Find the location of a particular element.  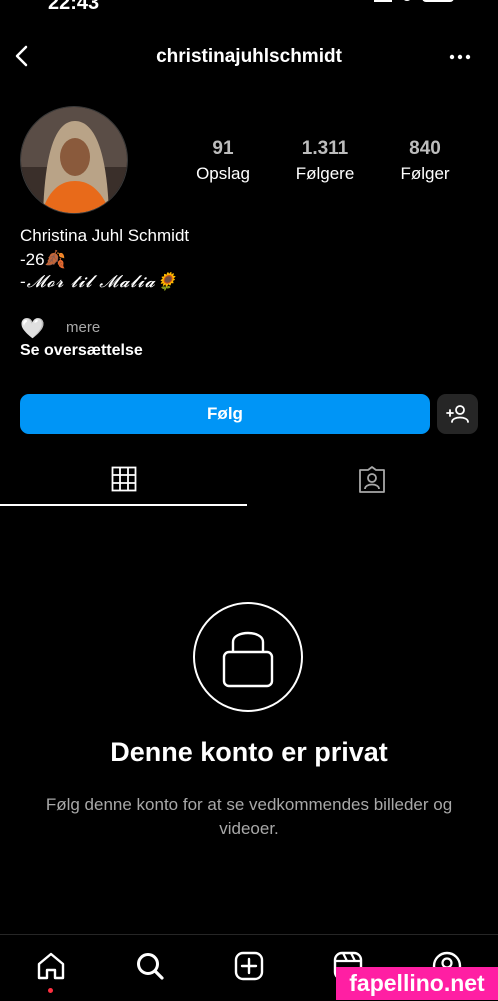

lock-badge is located at coordinates (248, 657).